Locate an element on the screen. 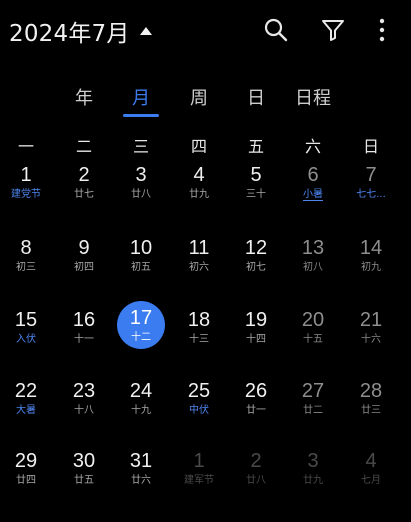 The height and width of the screenshot is (522, 411). day-number: 16 is located at coordinates (84, 320).